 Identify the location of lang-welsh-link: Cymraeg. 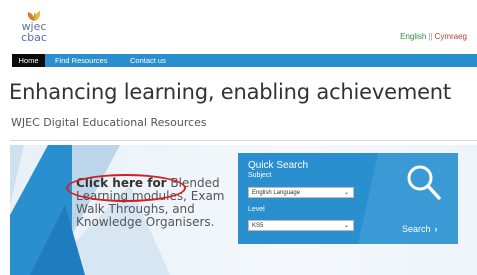
(451, 36).